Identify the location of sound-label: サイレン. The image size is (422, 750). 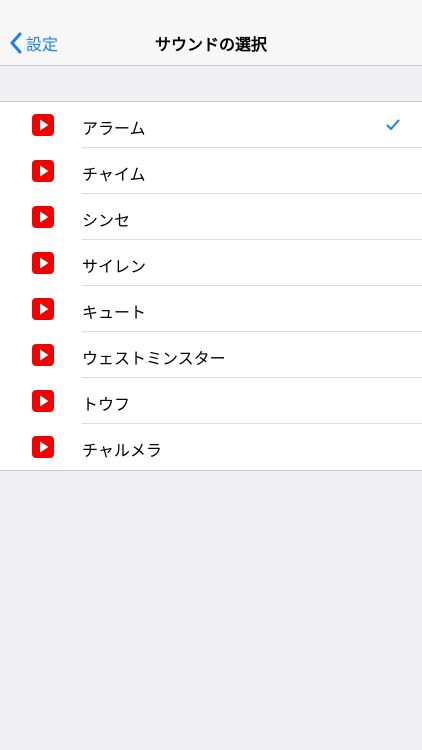
(114, 266).